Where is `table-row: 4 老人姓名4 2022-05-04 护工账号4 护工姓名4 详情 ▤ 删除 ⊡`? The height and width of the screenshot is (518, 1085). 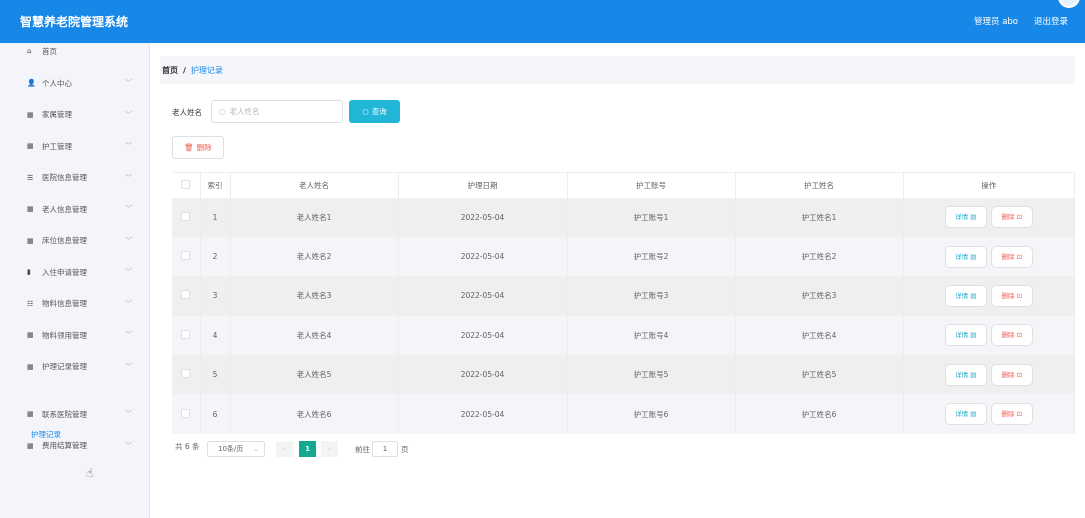
table-row: 4 老人姓名4 2022-05-04 护工账号4 护工姓名4 详情 ▤ 删除 ⊡ is located at coordinates (623, 335).